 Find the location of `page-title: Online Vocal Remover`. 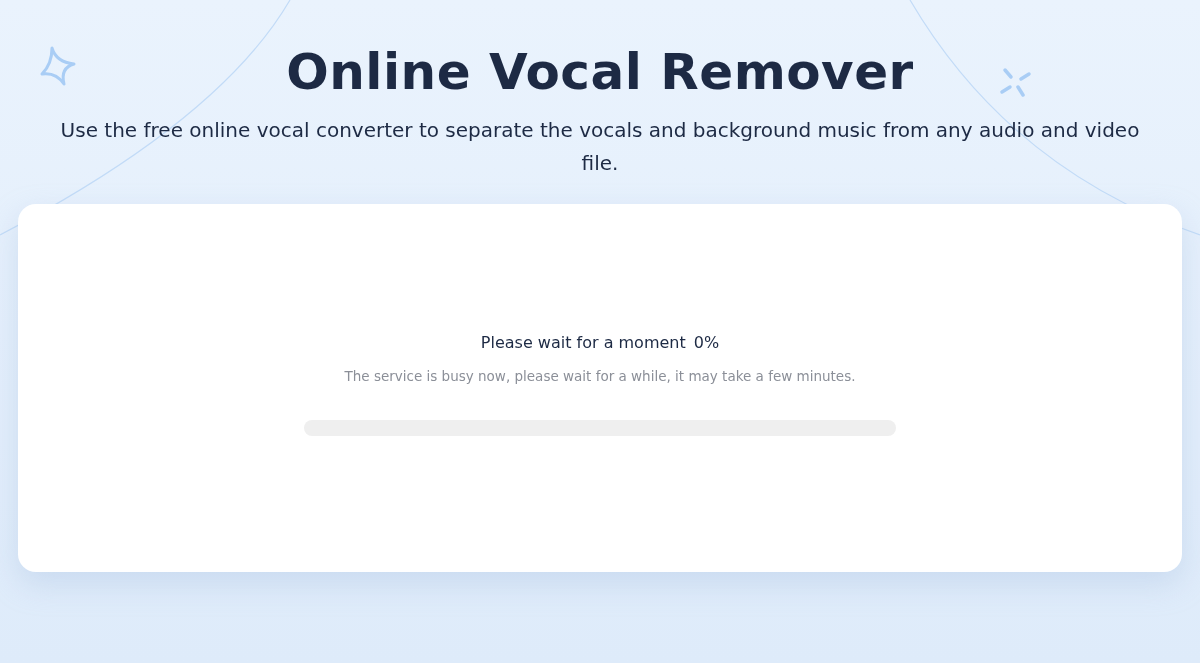

page-title: Online Vocal Remover is located at coordinates (600, 72).